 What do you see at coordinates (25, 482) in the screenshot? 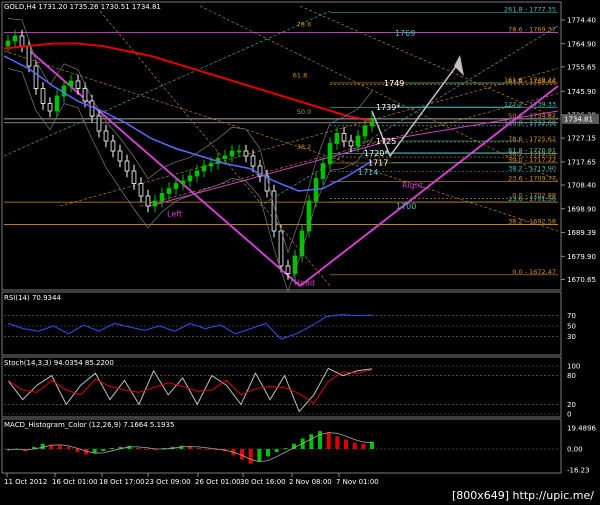
I see `time-tick-label: 11 Oct 2012` at bounding box center [25, 482].